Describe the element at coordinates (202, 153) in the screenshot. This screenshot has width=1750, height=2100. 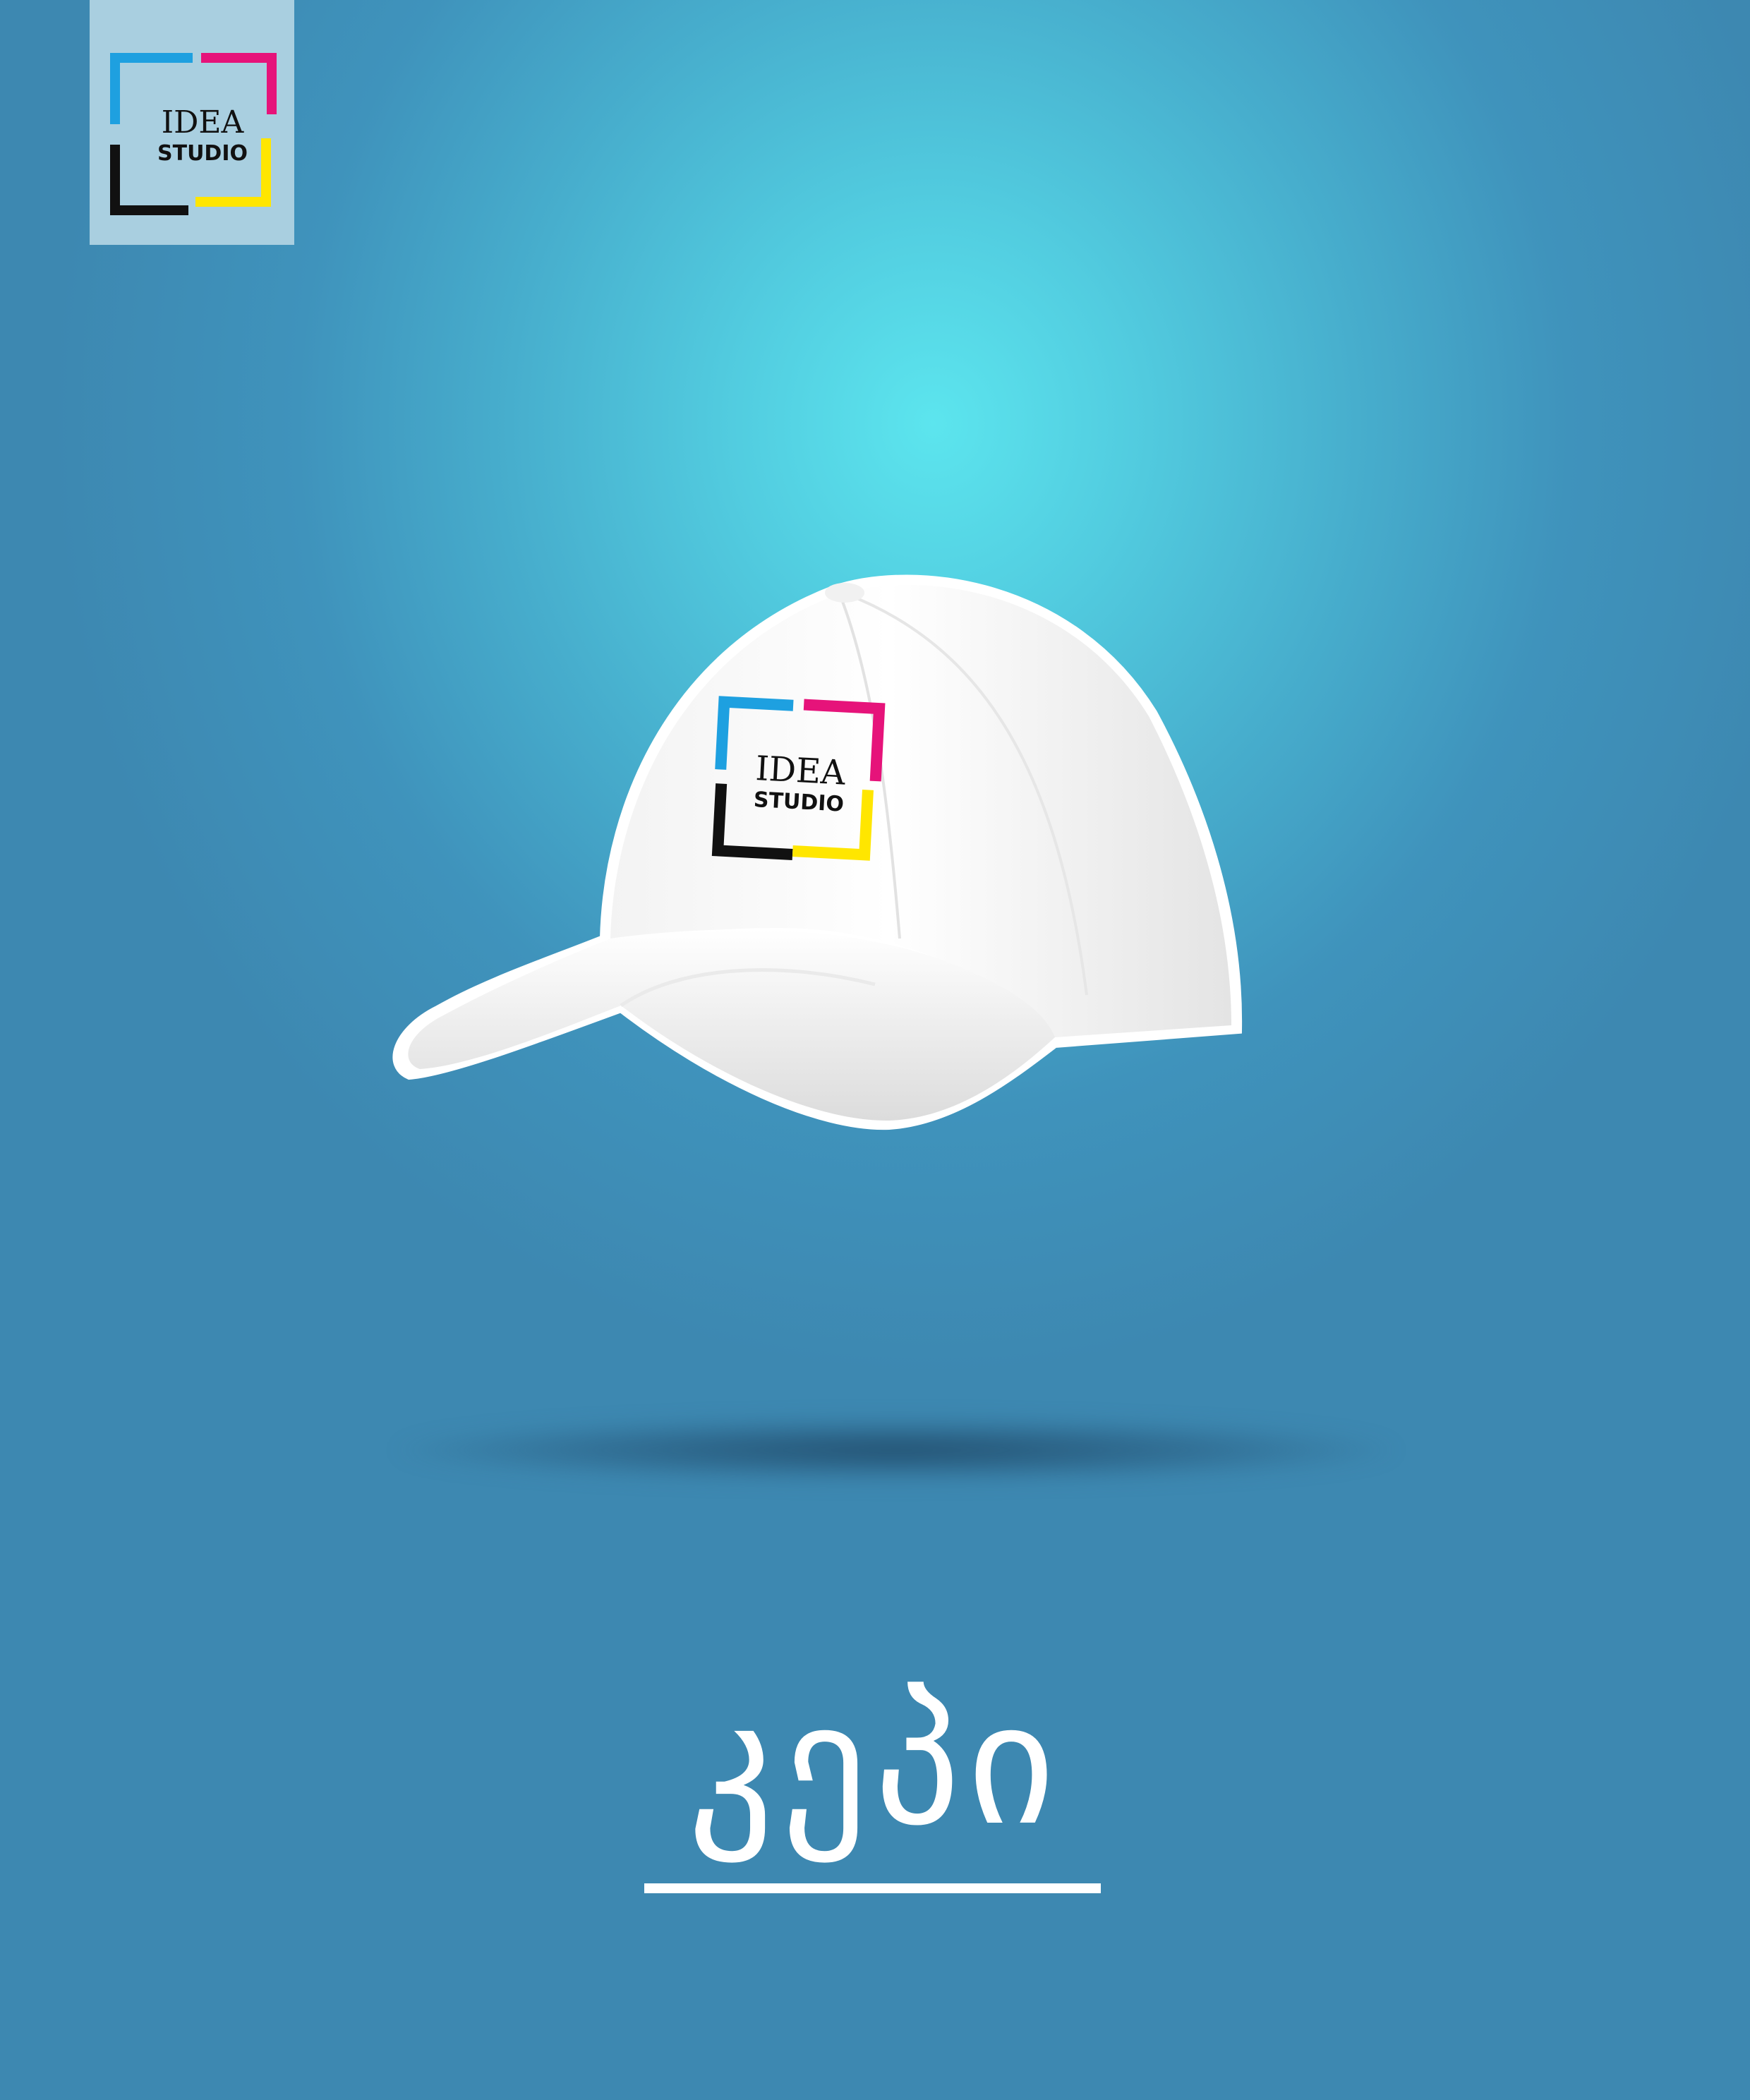
I see `logo-line2: STUDIO` at that location.